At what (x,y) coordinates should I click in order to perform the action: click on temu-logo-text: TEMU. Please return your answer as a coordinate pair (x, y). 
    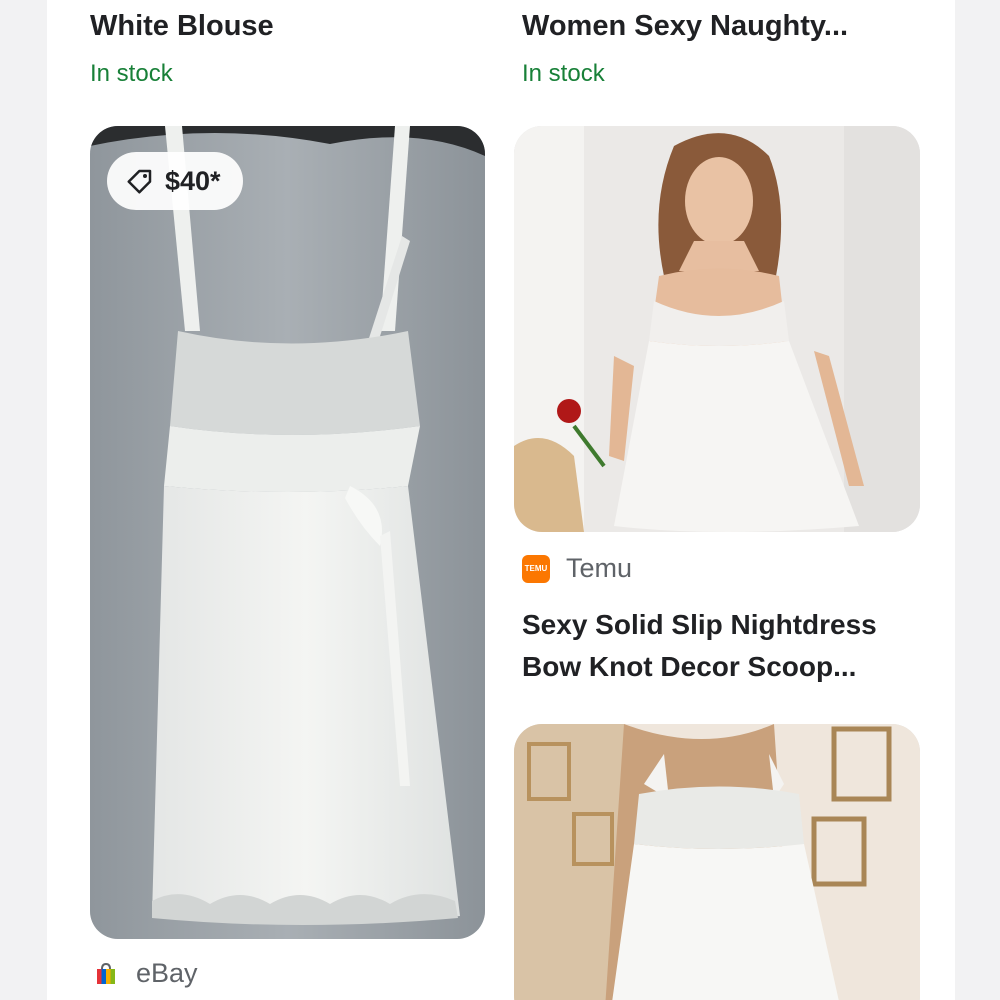
    Looking at the image, I should click on (536, 568).